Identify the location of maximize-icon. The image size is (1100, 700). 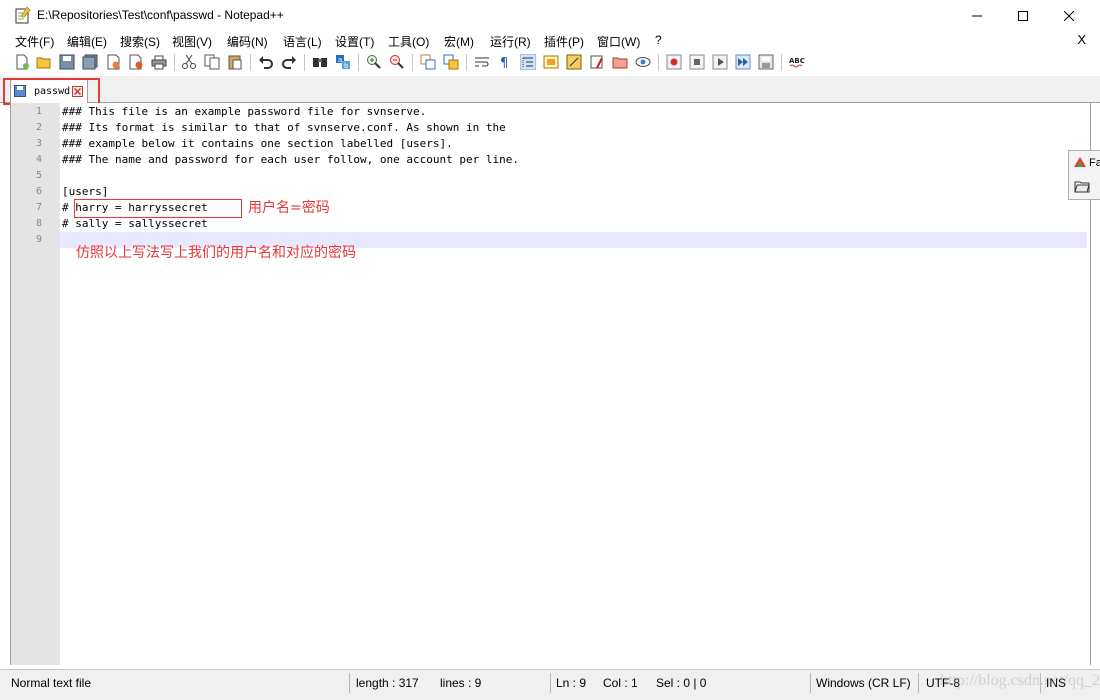
(1023, 15).